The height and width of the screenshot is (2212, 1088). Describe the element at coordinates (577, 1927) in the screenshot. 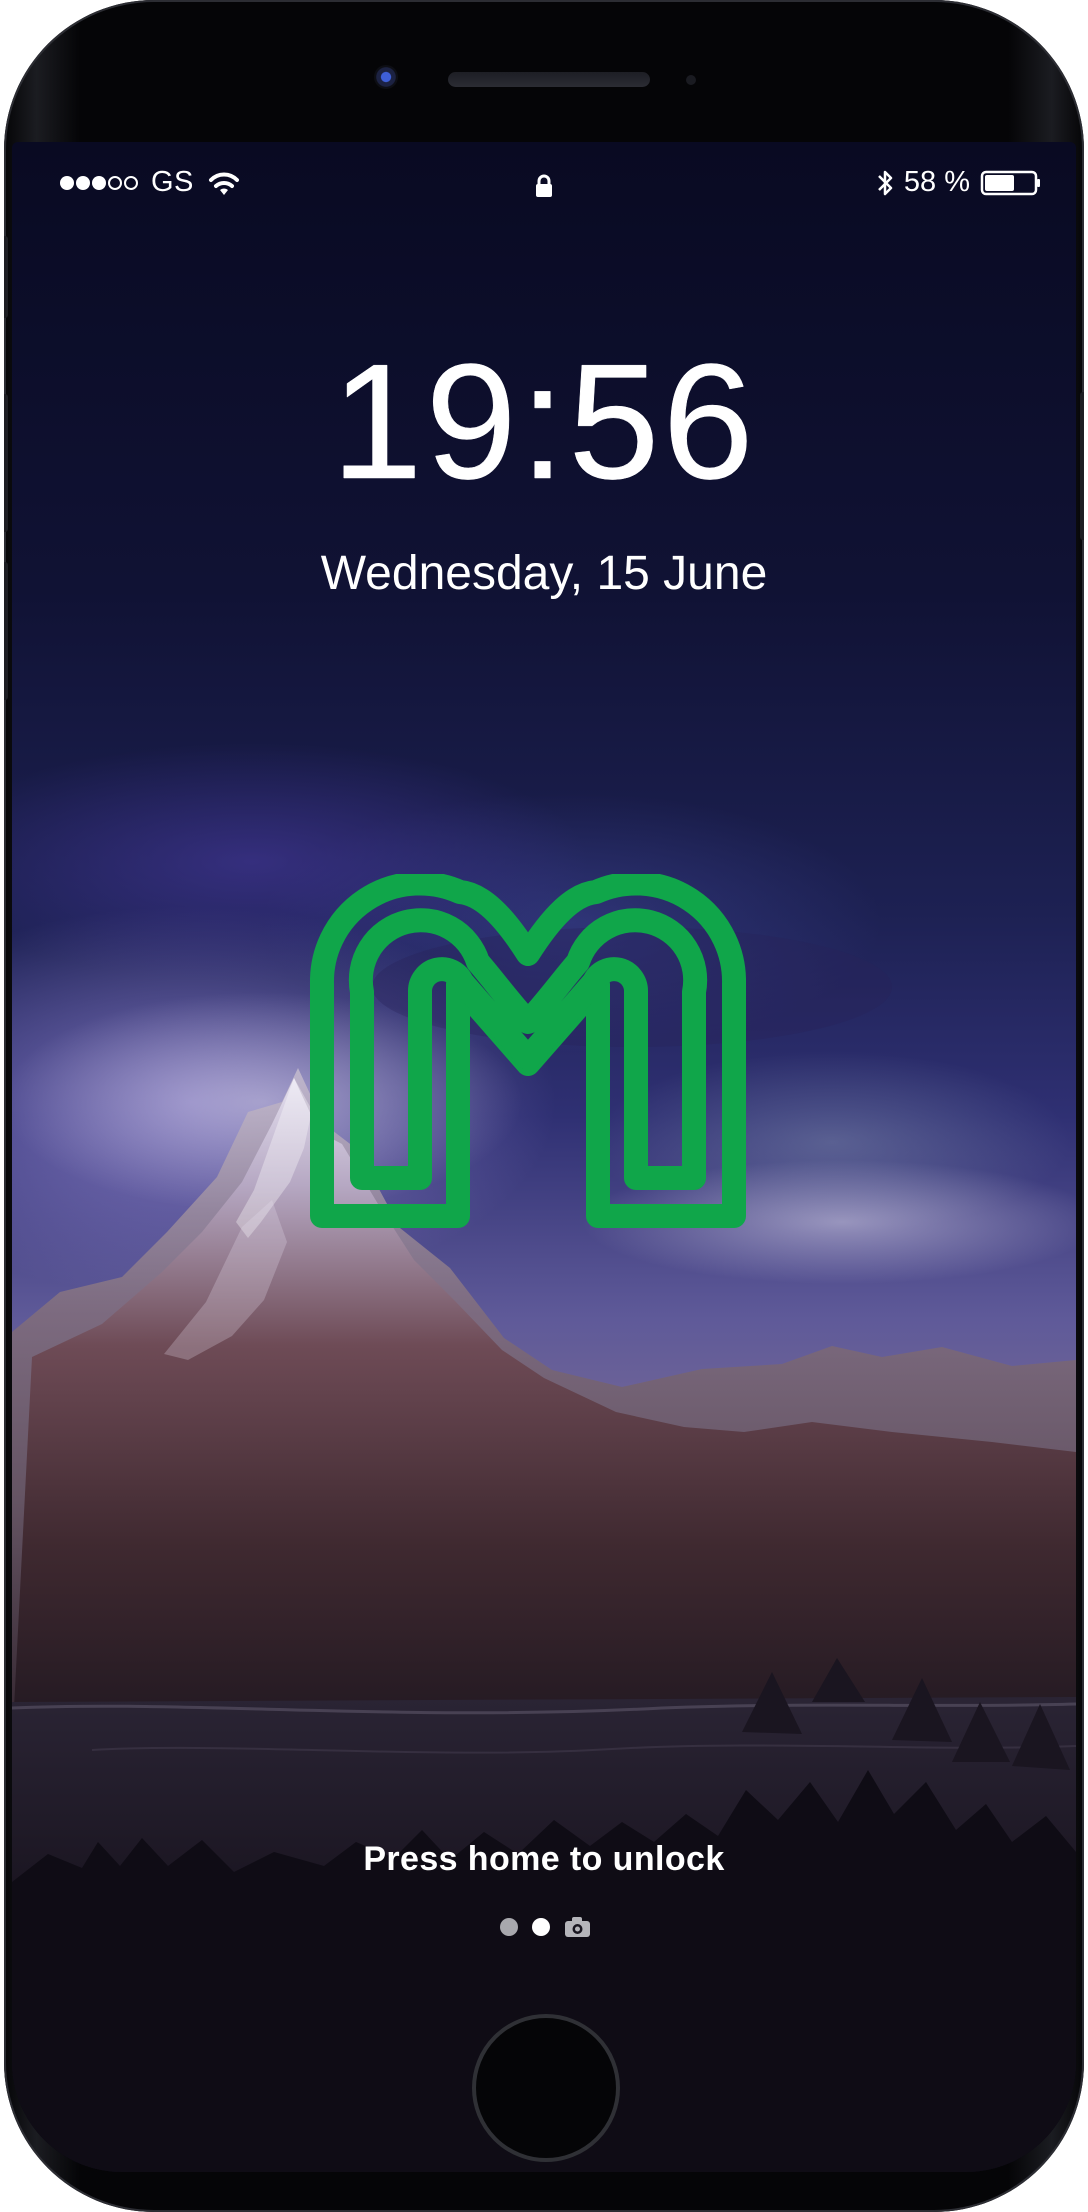

I see `camera-icon` at that location.